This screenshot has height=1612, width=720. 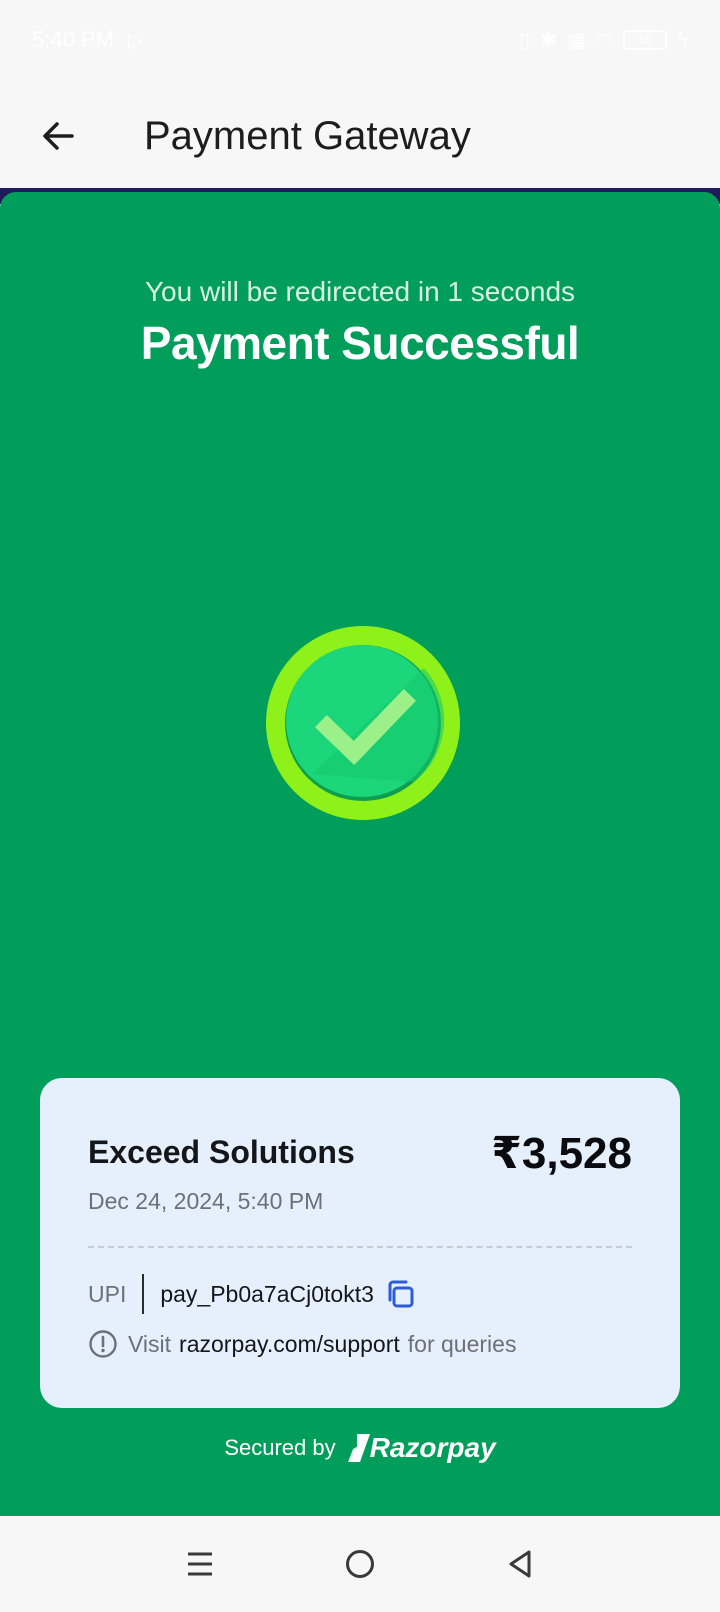 What do you see at coordinates (525, 40) in the screenshot?
I see `vibrate-icon: ▯` at bounding box center [525, 40].